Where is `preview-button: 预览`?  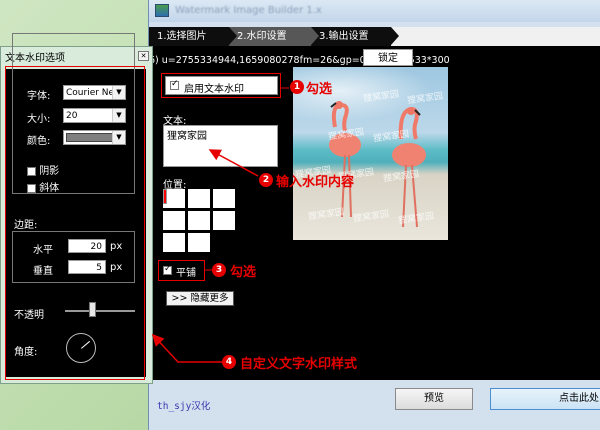 preview-button: 预览 is located at coordinates (434, 399).